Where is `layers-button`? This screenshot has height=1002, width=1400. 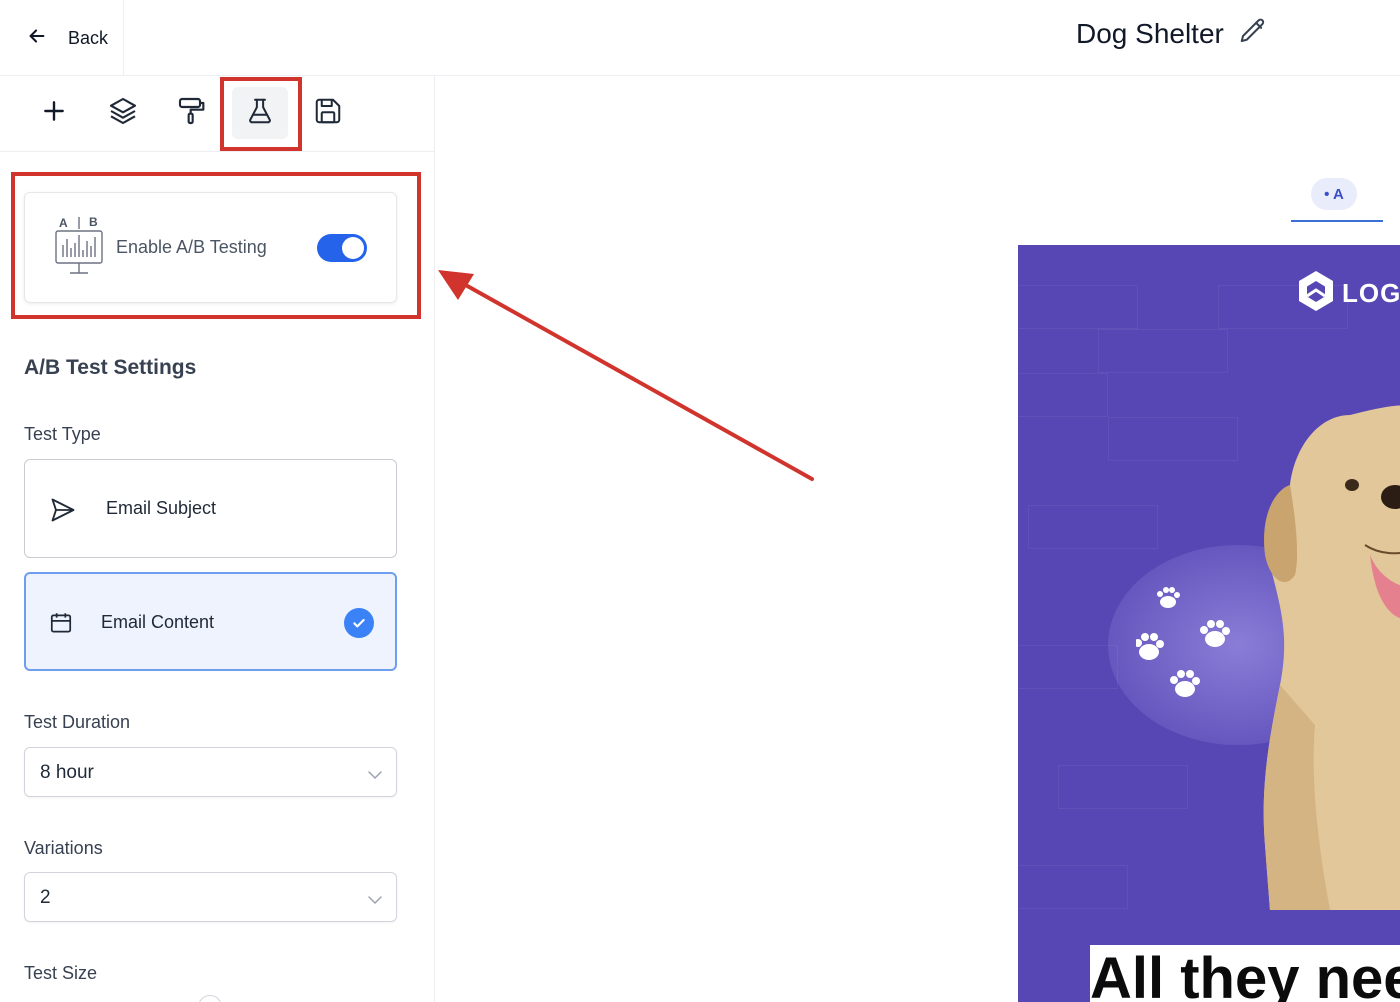 layers-button is located at coordinates (123, 113).